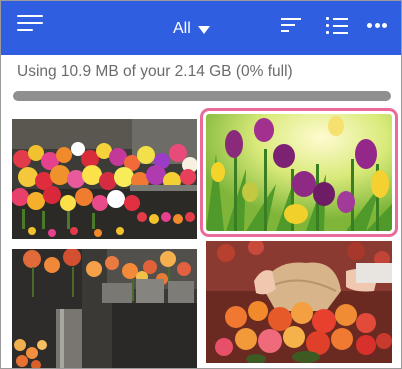 This screenshot has height=369, width=402. I want to click on sort-icon, so click(291, 26).